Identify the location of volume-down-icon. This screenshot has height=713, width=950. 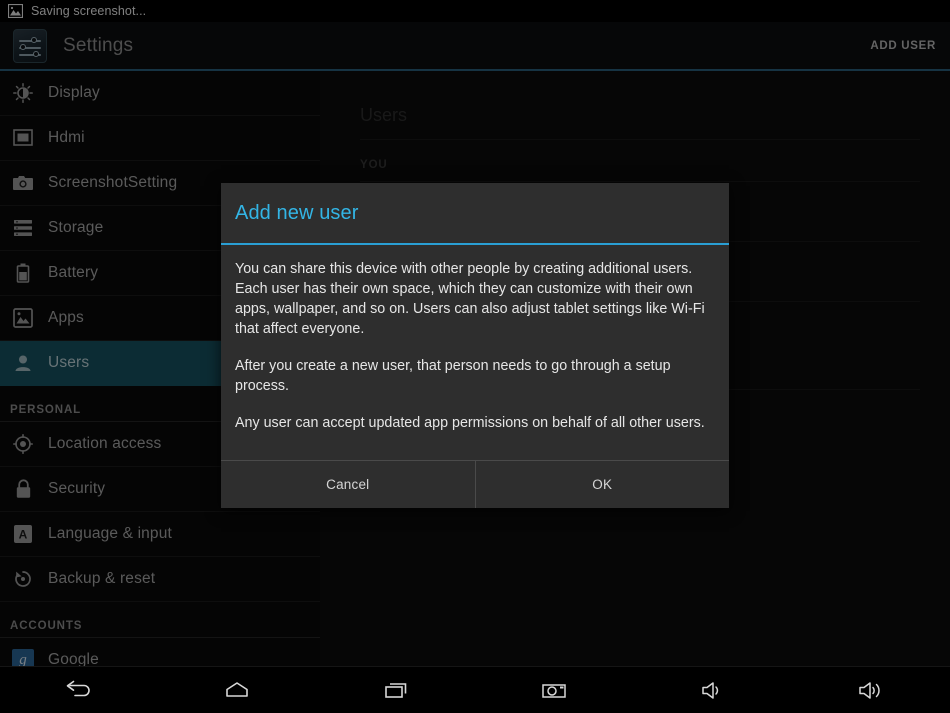
(712, 690).